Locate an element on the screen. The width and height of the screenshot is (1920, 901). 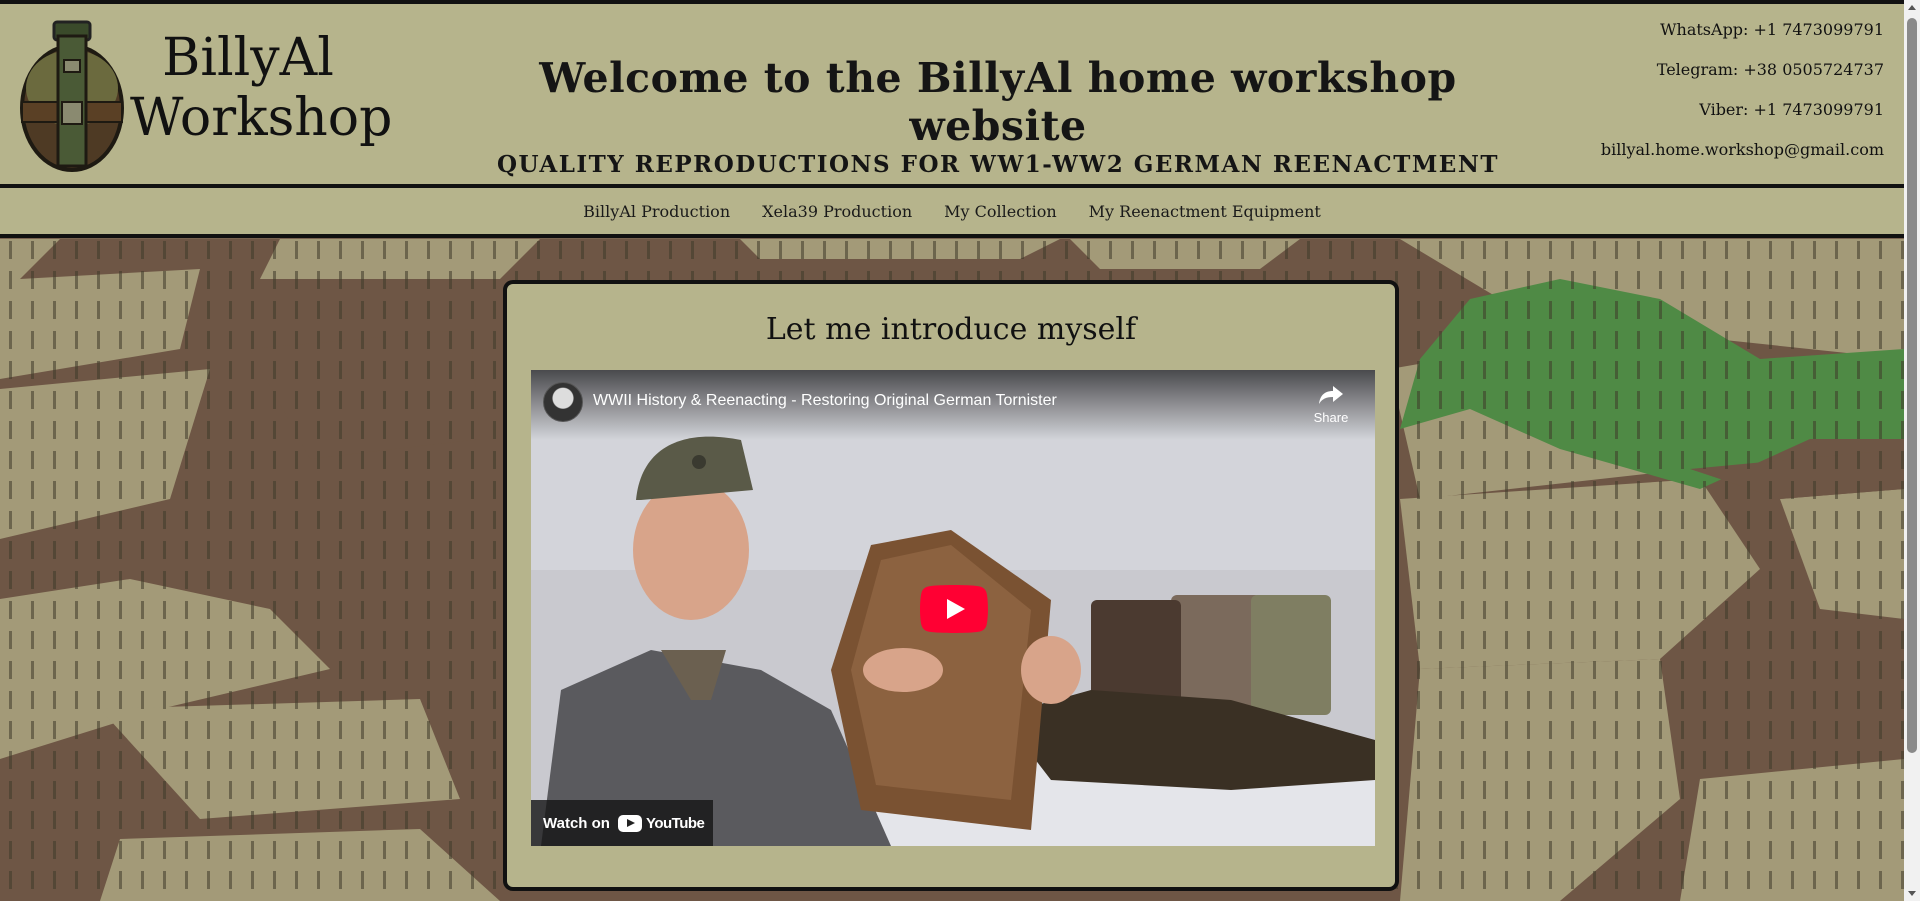
canteen-logo-icon is located at coordinates (72, 96).